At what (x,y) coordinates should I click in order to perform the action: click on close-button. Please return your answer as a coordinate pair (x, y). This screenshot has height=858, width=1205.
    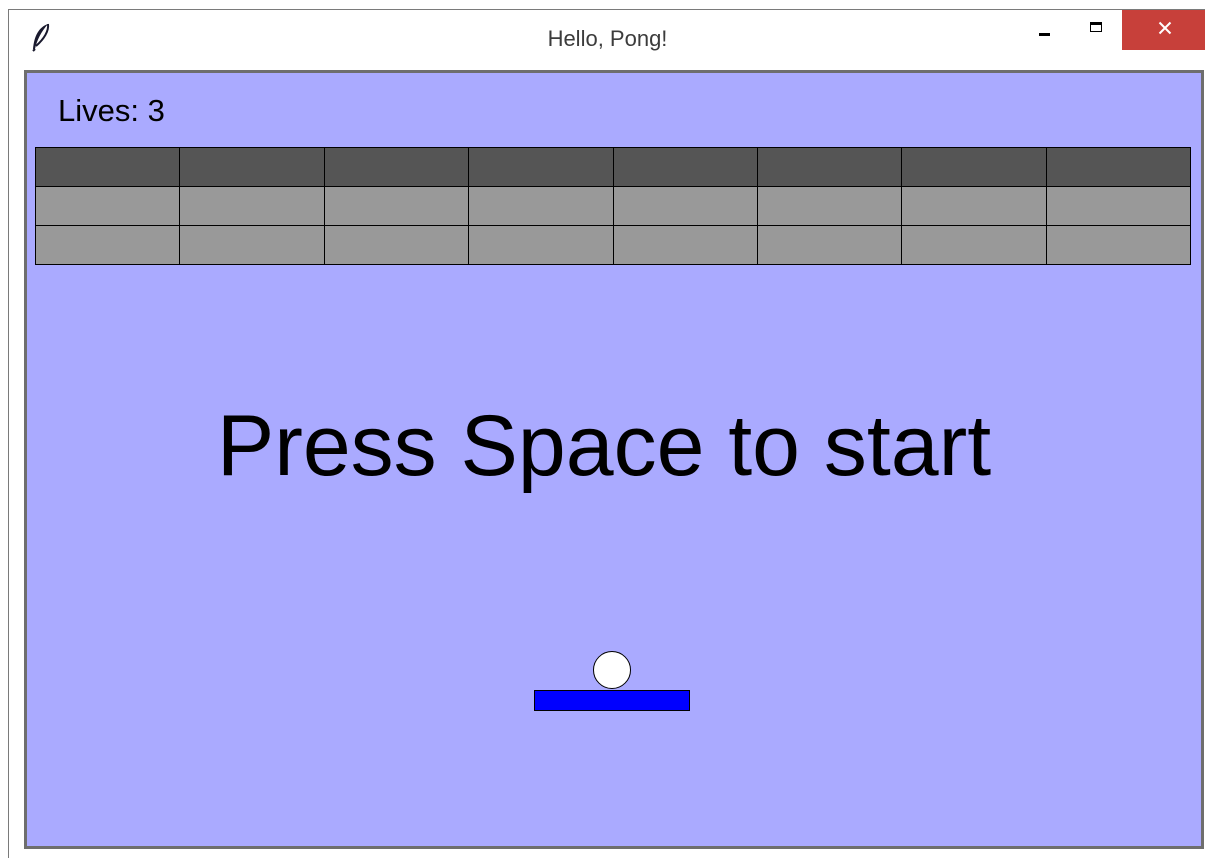
    Looking at the image, I should click on (1163, 30).